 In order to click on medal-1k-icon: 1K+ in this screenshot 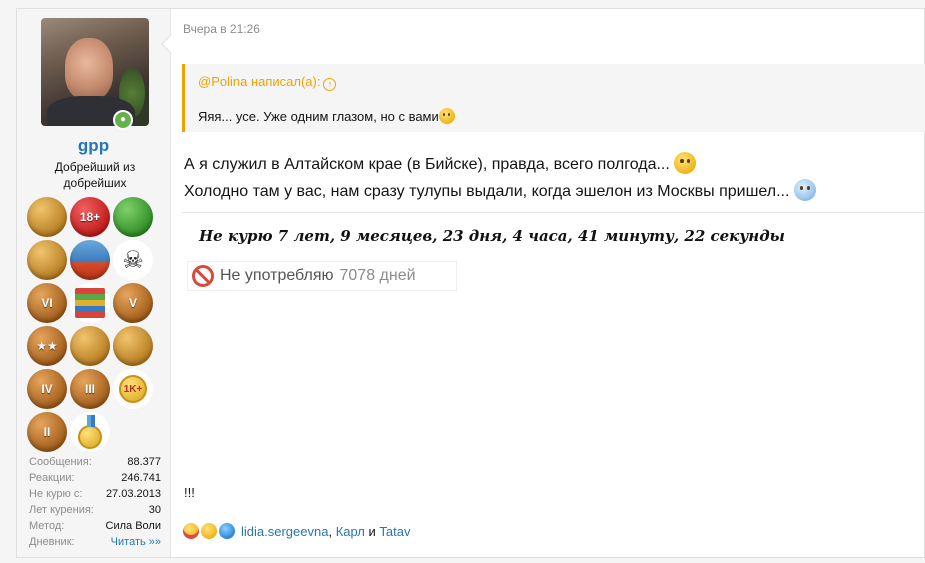, I will do `click(133, 389)`.